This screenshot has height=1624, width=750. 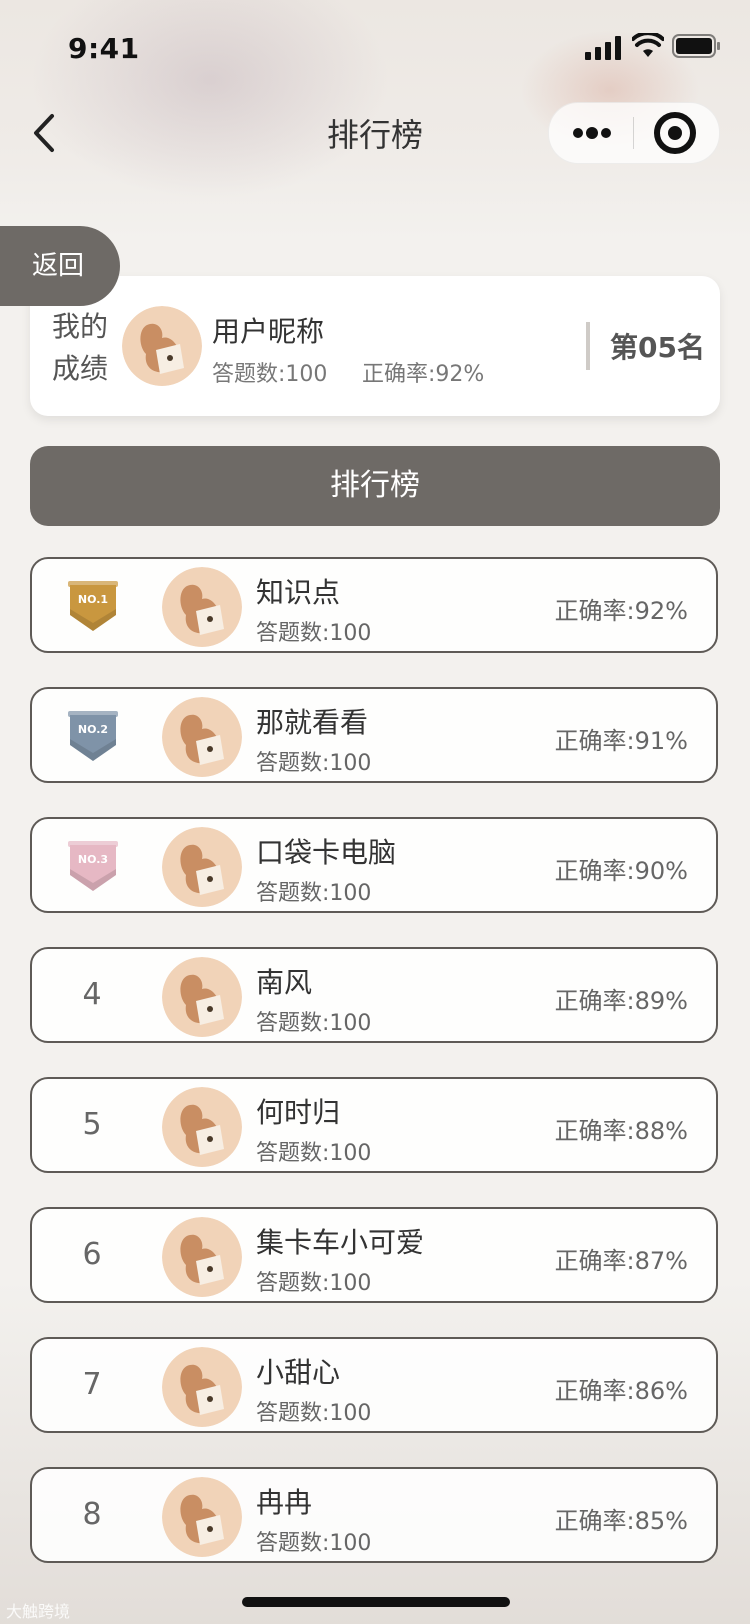 What do you see at coordinates (621, 1261) in the screenshot?
I see `accuracy: 正确率:87%` at bounding box center [621, 1261].